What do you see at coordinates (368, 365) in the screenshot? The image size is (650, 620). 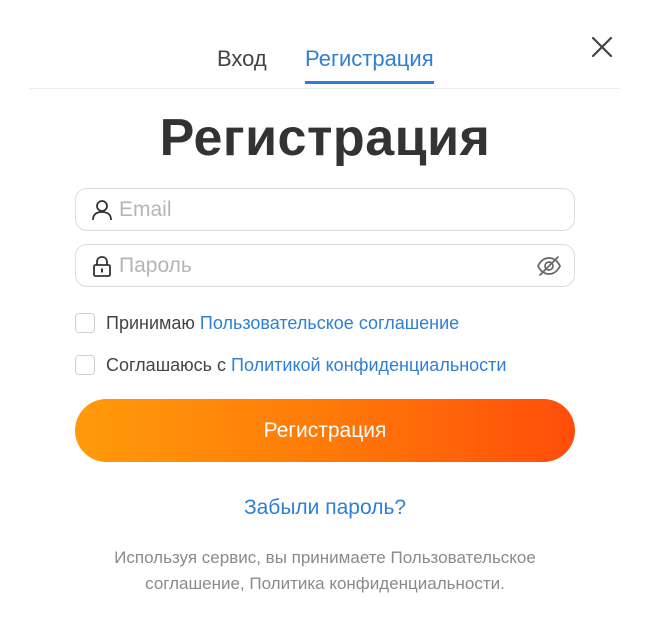 I see `privacy-link: Политикой конфиденциальности` at bounding box center [368, 365].